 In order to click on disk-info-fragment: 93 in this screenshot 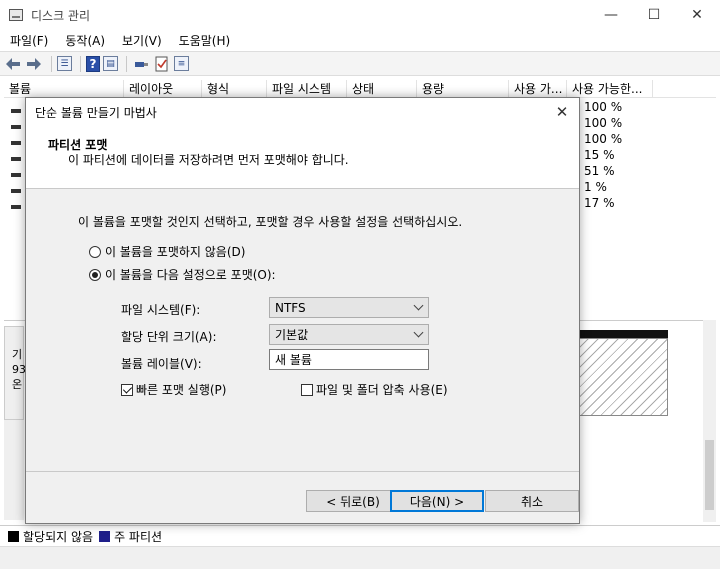, I will do `click(19, 369)`.